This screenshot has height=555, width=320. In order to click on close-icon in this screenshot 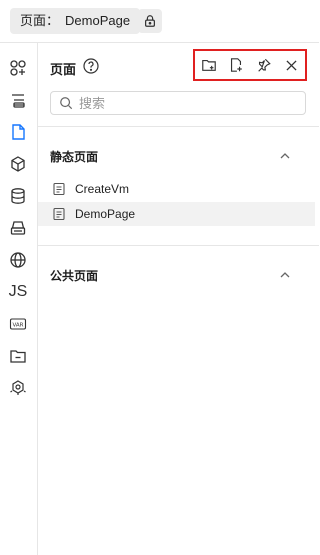, I will do `click(291, 65)`.